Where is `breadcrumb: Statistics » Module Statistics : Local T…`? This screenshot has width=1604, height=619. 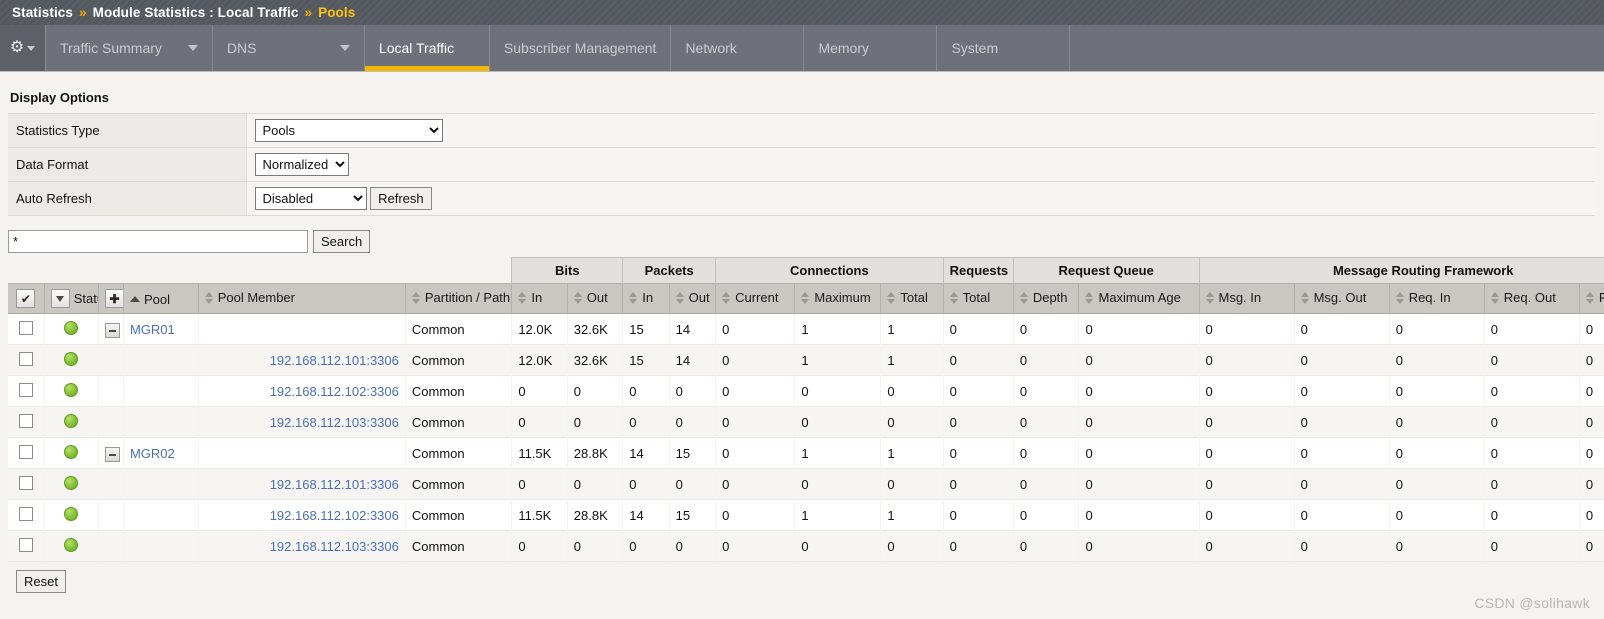
breadcrumb: Statistics » Module Statistics : Local T… is located at coordinates (802, 12).